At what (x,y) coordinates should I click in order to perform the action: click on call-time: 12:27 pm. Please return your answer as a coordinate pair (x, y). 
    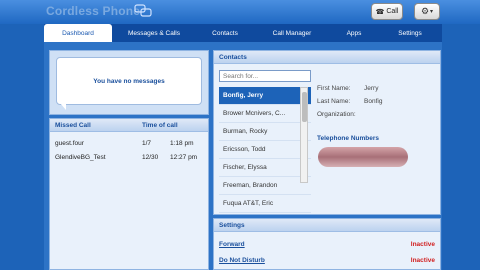
    Looking at the image, I should click on (184, 157).